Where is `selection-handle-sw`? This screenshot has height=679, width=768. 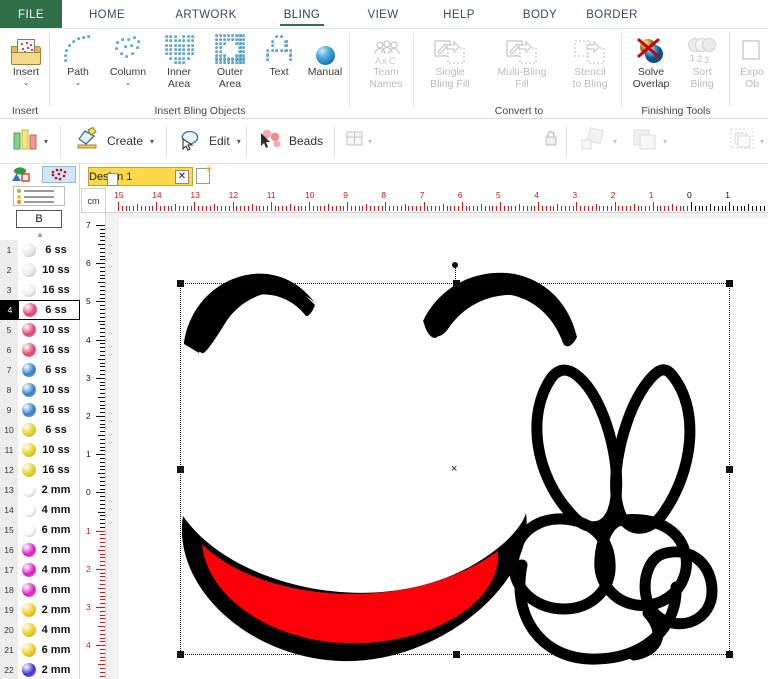
selection-handle-sw is located at coordinates (180, 654).